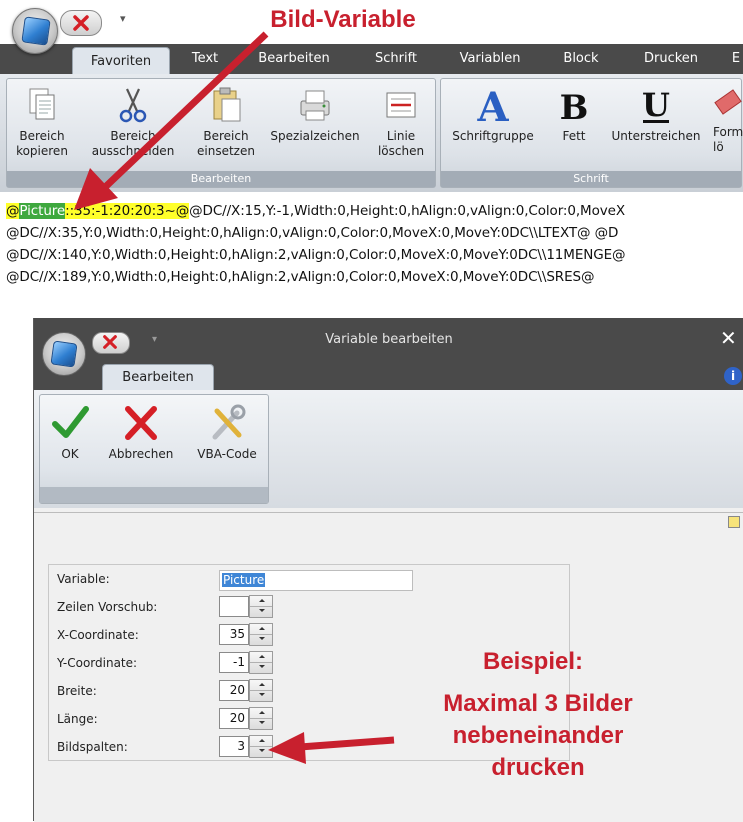 This screenshot has width=743, height=822. What do you see at coordinates (261, 634) in the screenshot?
I see `x-coordinate-stepper` at bounding box center [261, 634].